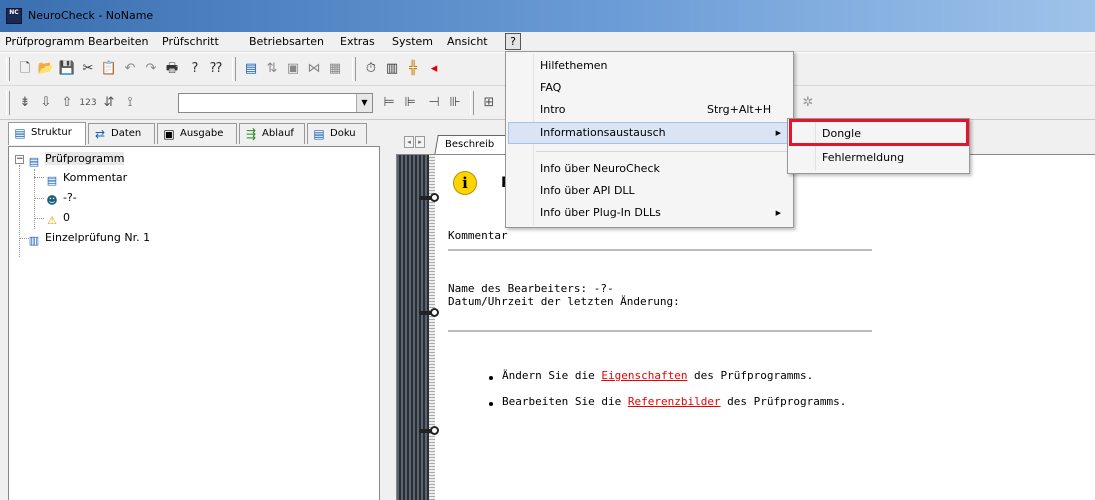  What do you see at coordinates (61, 199) in the screenshot?
I see `tree-node-editor: ☻ -?-` at bounding box center [61, 199].